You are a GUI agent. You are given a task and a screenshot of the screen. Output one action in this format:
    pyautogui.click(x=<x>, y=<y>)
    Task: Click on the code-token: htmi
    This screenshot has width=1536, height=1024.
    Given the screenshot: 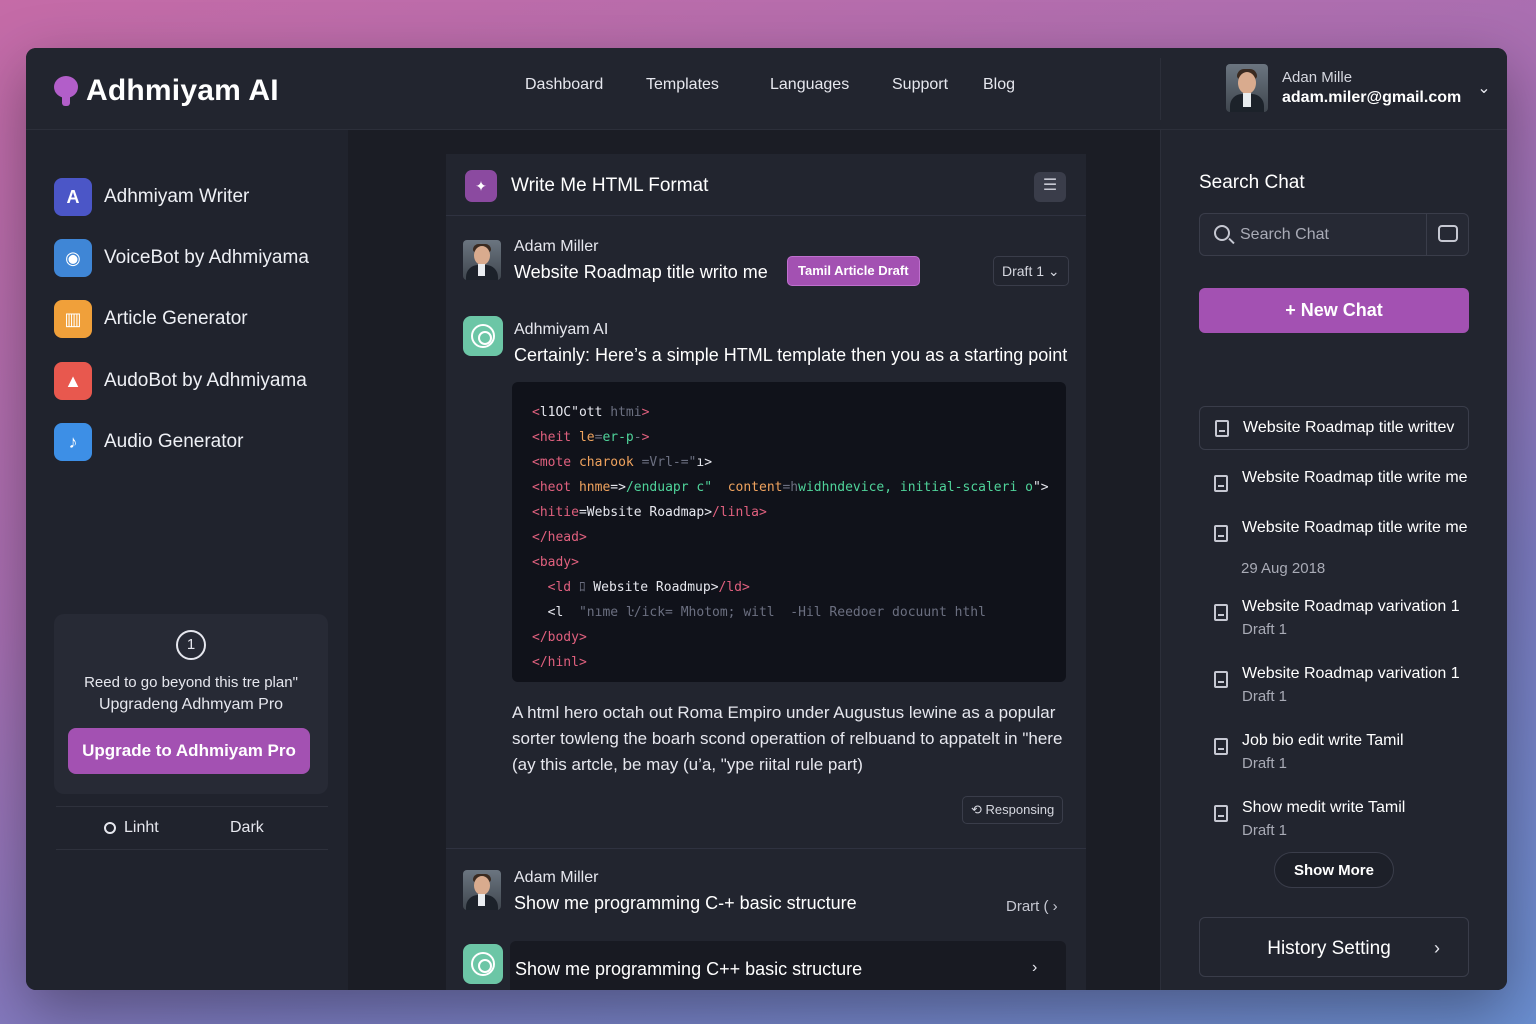 What is the action you would take?
    pyautogui.click(x=626, y=412)
    